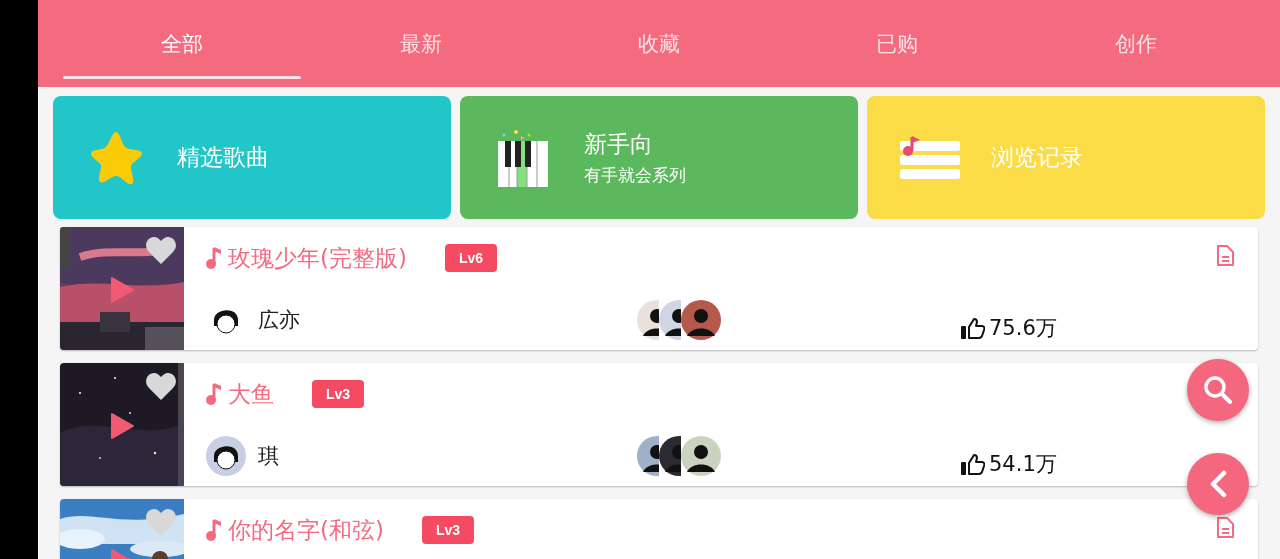 Image resolution: width=1280 pixels, height=559 pixels. Describe the element at coordinates (659, 43) in the screenshot. I see `tab: 收藏` at that location.